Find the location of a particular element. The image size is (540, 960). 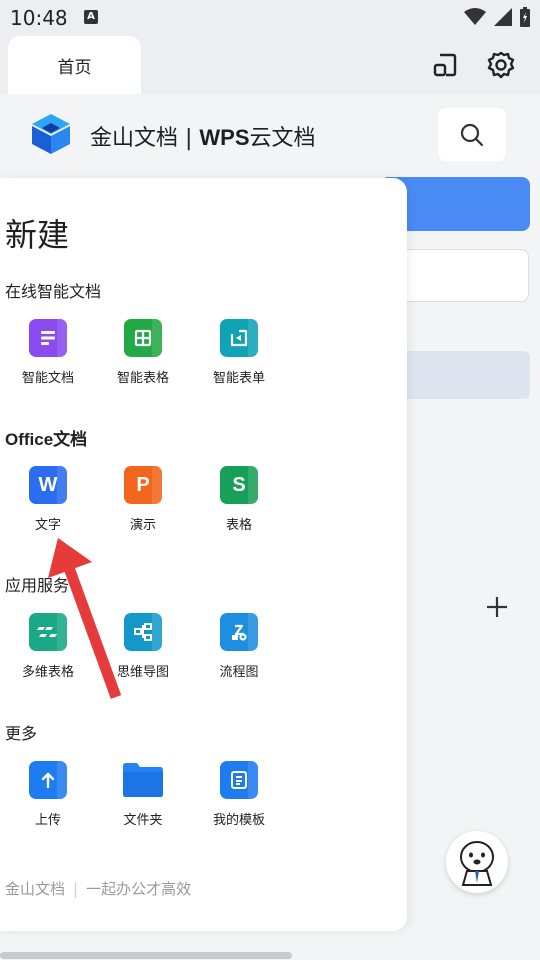

item-label: 演示 is located at coordinates (142, 525).